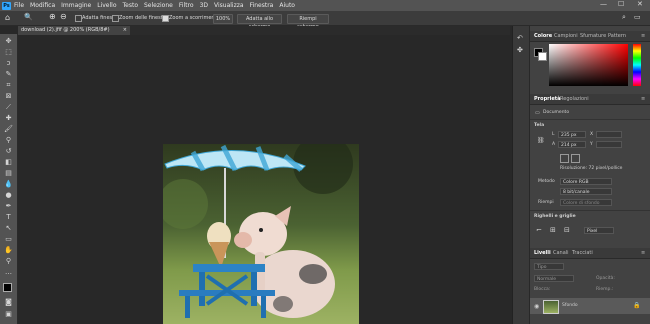 Image resolution: width=650 pixels, height=324 pixels. I want to click on close-window-button: ✕, so click(640, 4).